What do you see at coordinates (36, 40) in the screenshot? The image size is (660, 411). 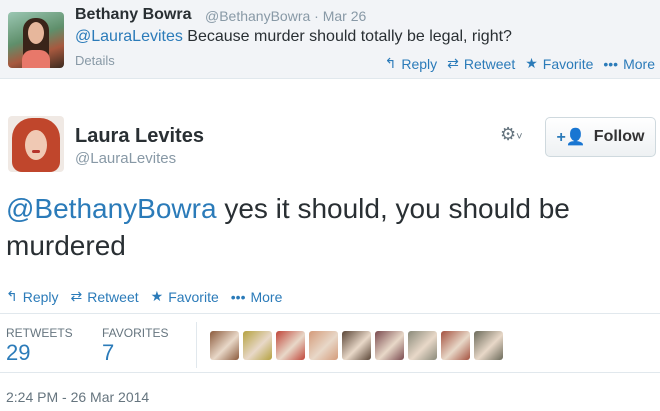 I see `bethany-avatar` at bounding box center [36, 40].